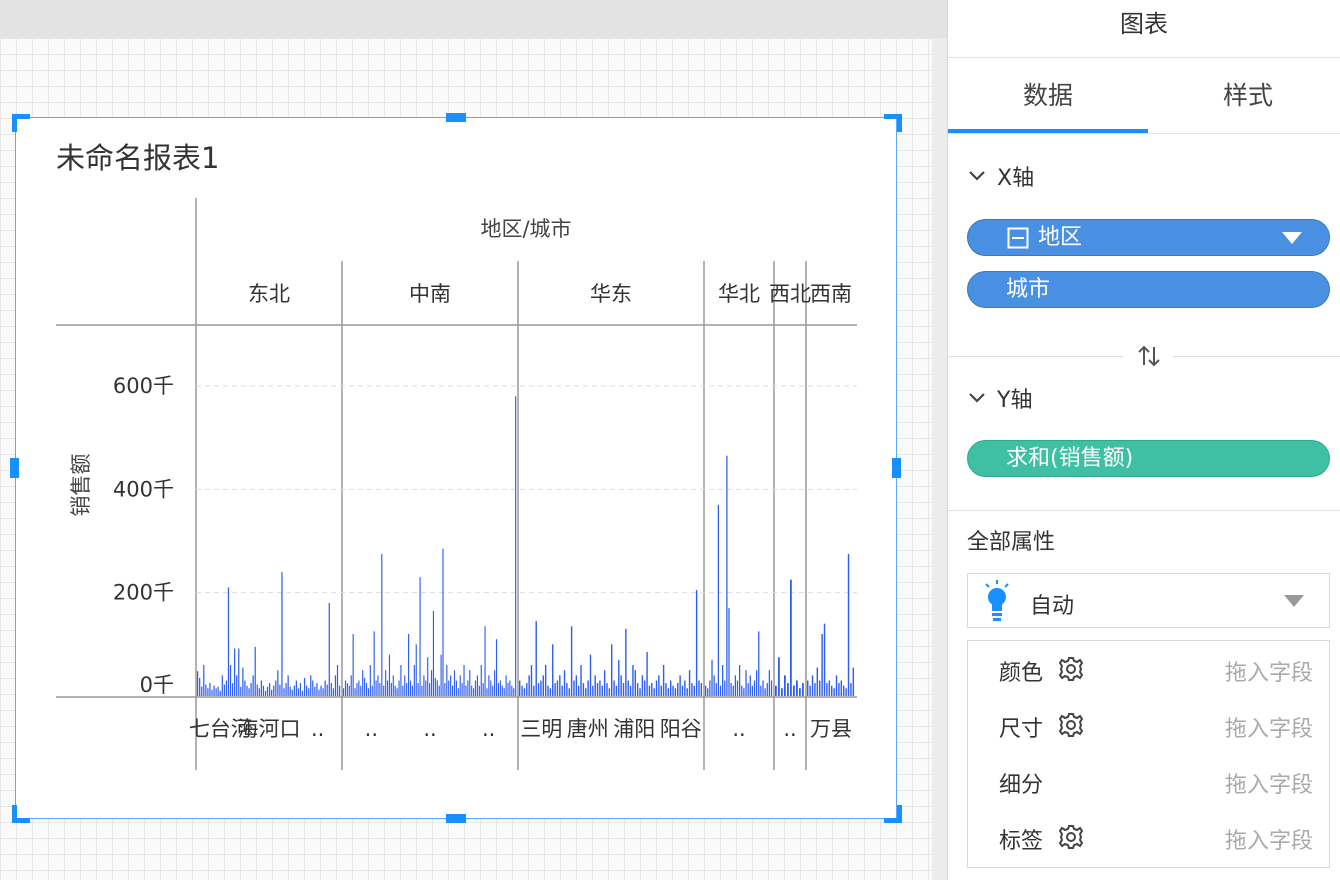 Image resolution: width=1340 pixels, height=880 pixels. What do you see at coordinates (1148, 237) in the screenshot?
I see `x-field-region: 地区` at bounding box center [1148, 237].